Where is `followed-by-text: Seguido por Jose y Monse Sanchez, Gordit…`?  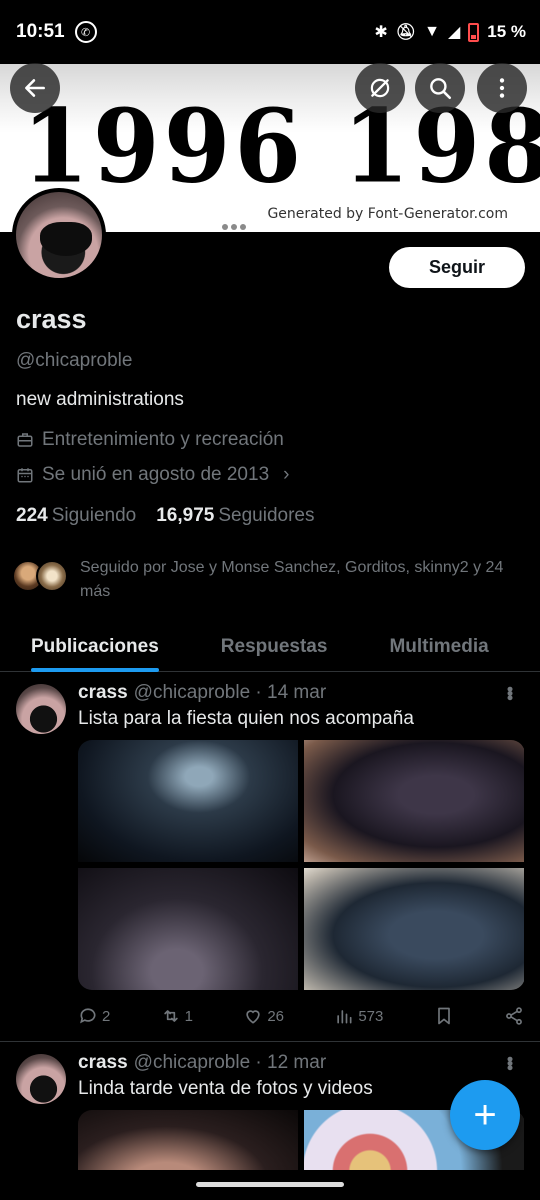 followed-by-text: Seguido por Jose y Monse Sanchez, Gordit… is located at coordinates (292, 579).